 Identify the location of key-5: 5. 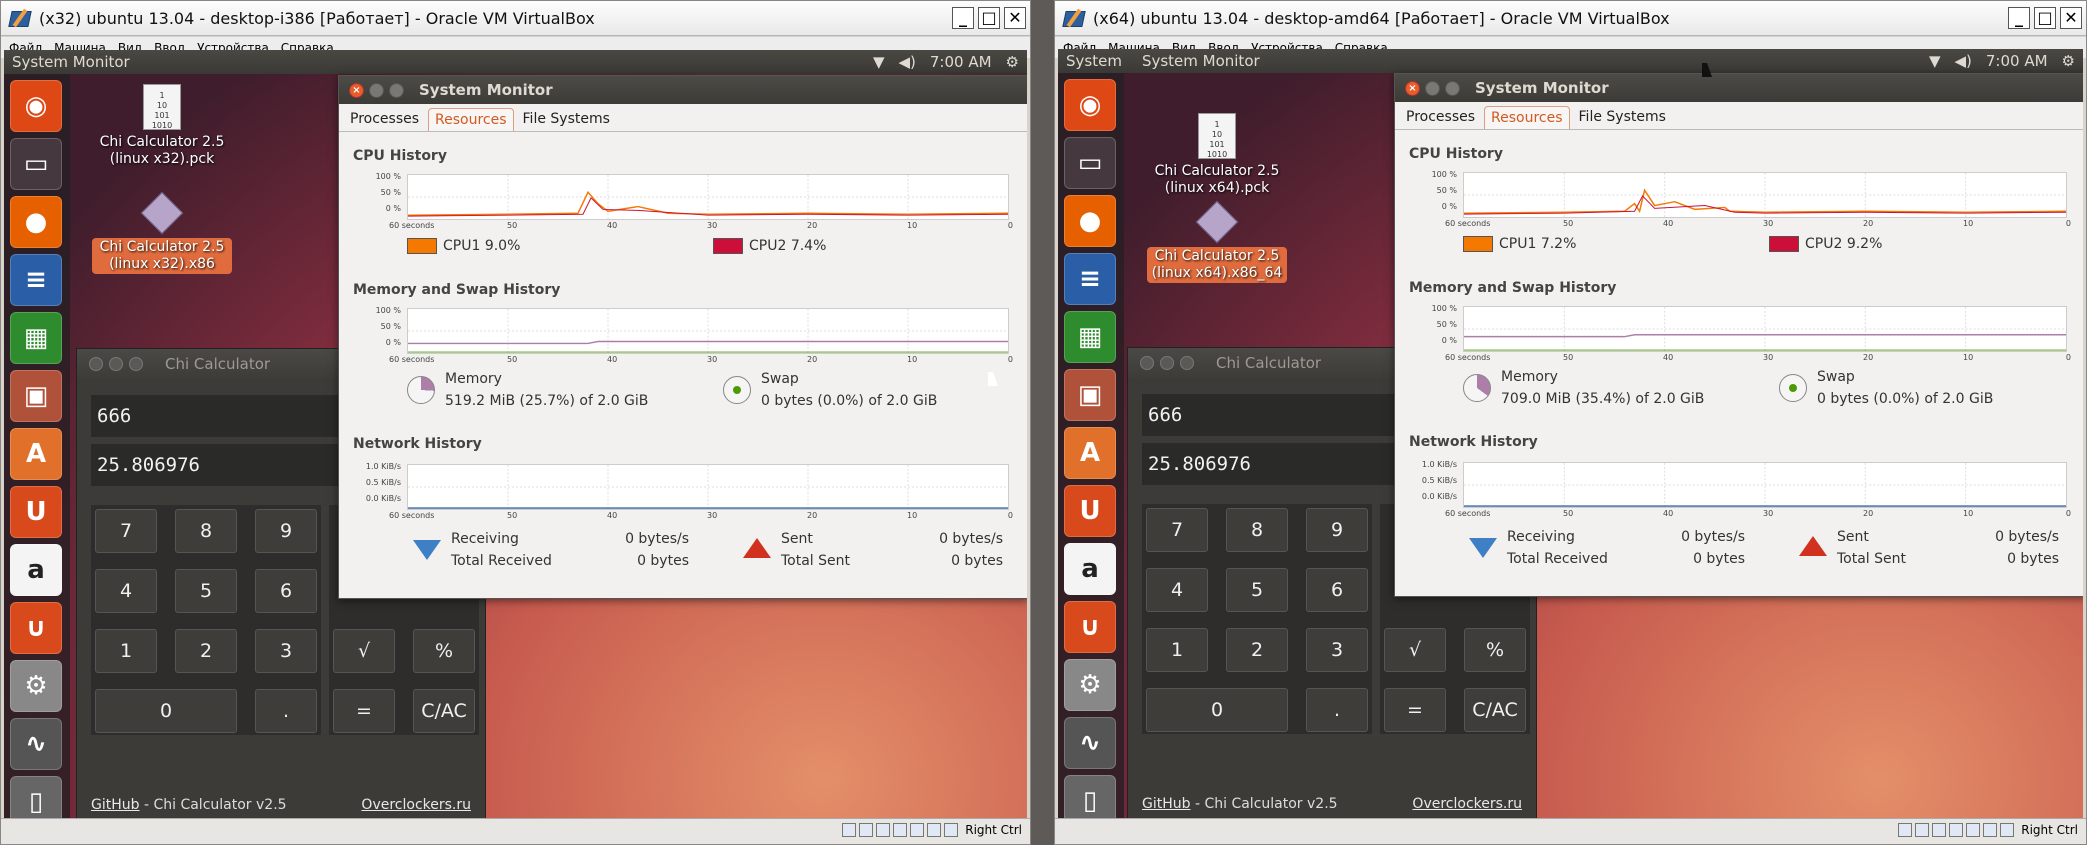
(206, 591).